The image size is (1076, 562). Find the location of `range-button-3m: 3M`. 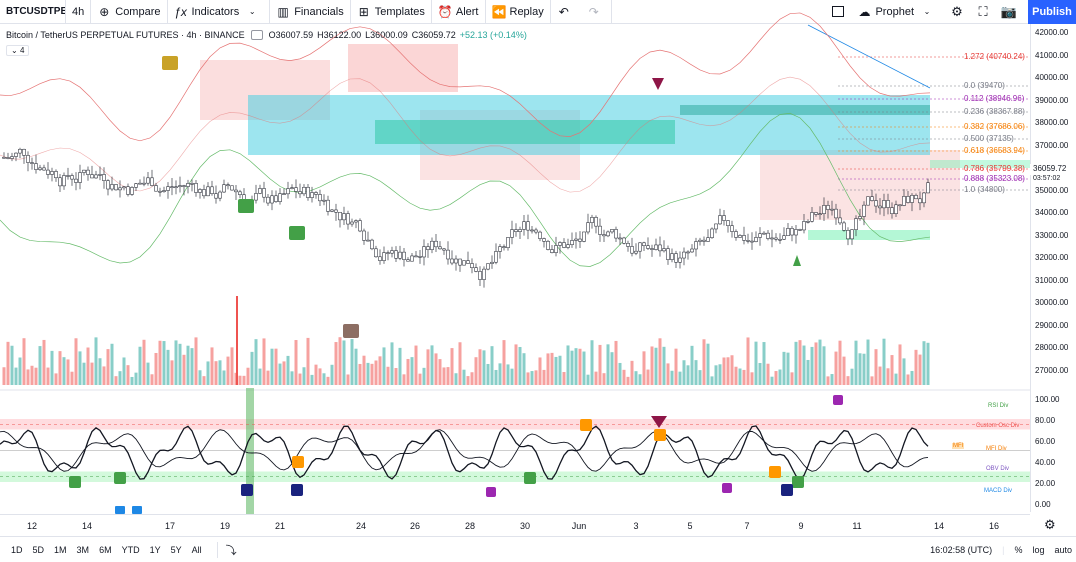

range-button-3m: 3M is located at coordinates (83, 550).